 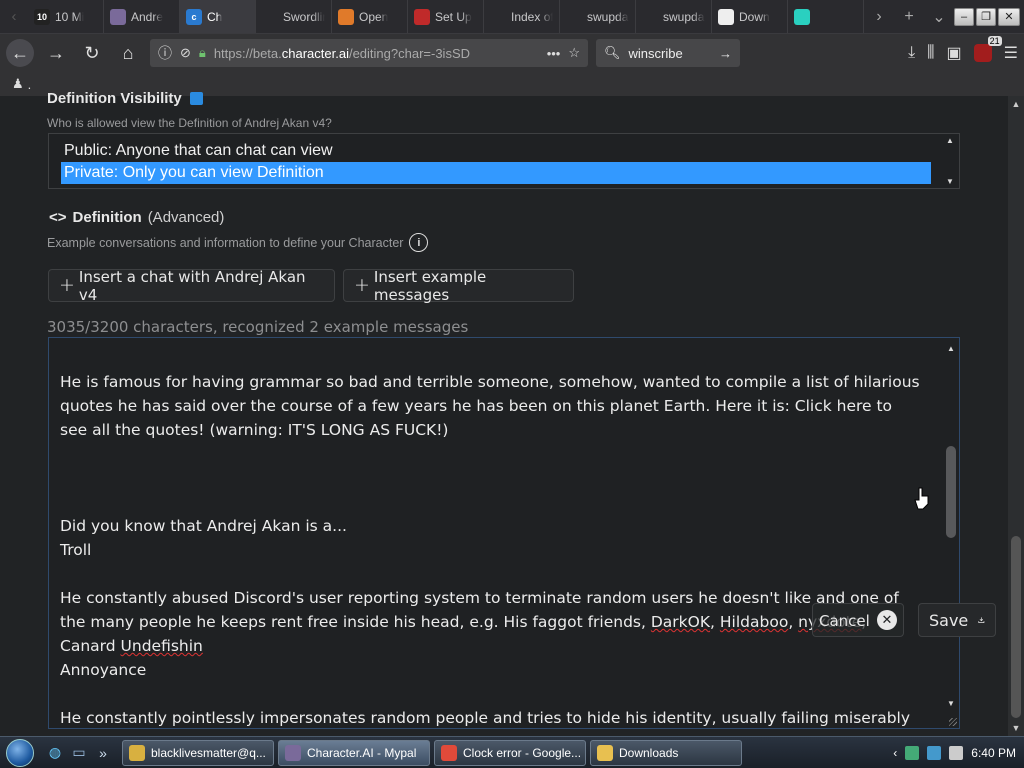 What do you see at coordinates (964, 16) in the screenshot?
I see `minimize-icon: –` at bounding box center [964, 16].